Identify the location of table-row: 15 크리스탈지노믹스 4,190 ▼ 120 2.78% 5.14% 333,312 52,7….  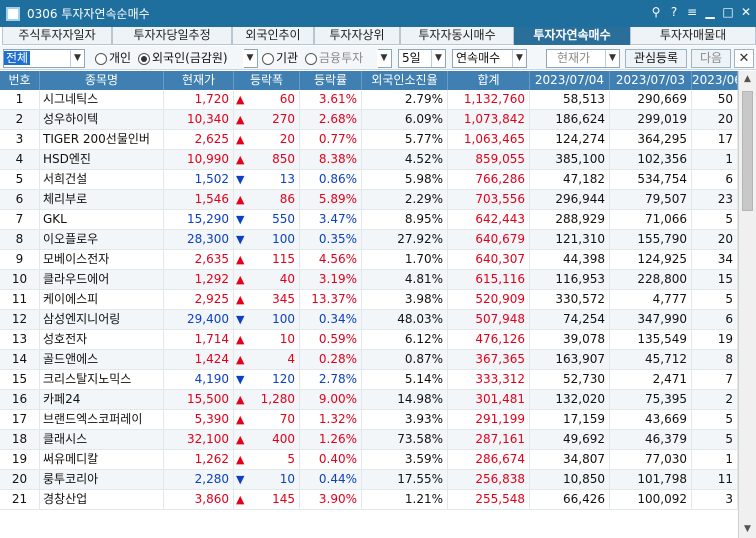
(369, 380).